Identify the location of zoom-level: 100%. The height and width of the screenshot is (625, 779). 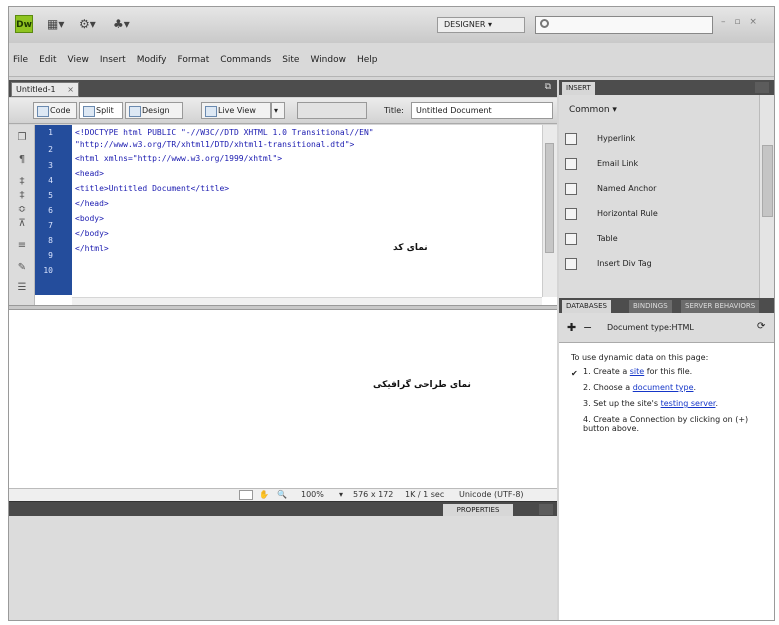
(312, 494).